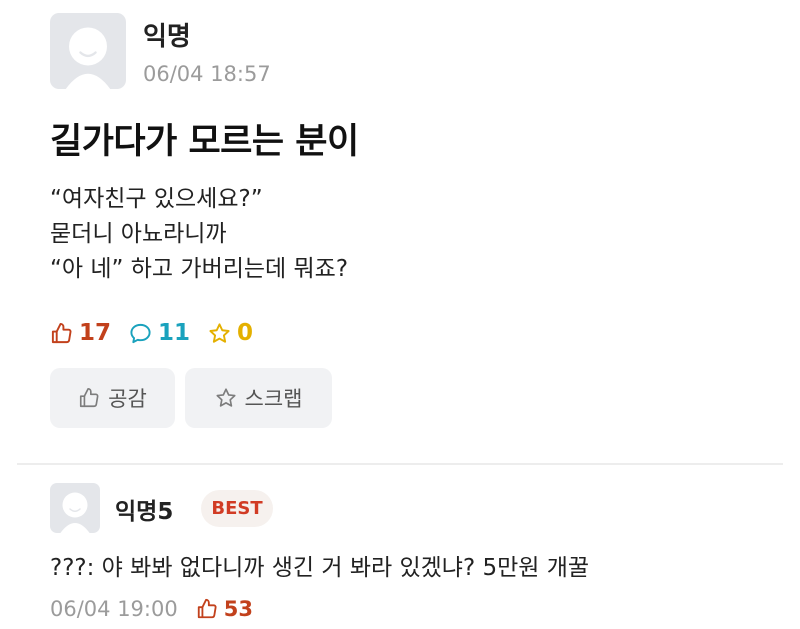 Image resolution: width=800 pixels, height=629 pixels. Describe the element at coordinates (156, 199) in the screenshot. I see `post-body-line: “여자친구 있으세요?”` at that location.